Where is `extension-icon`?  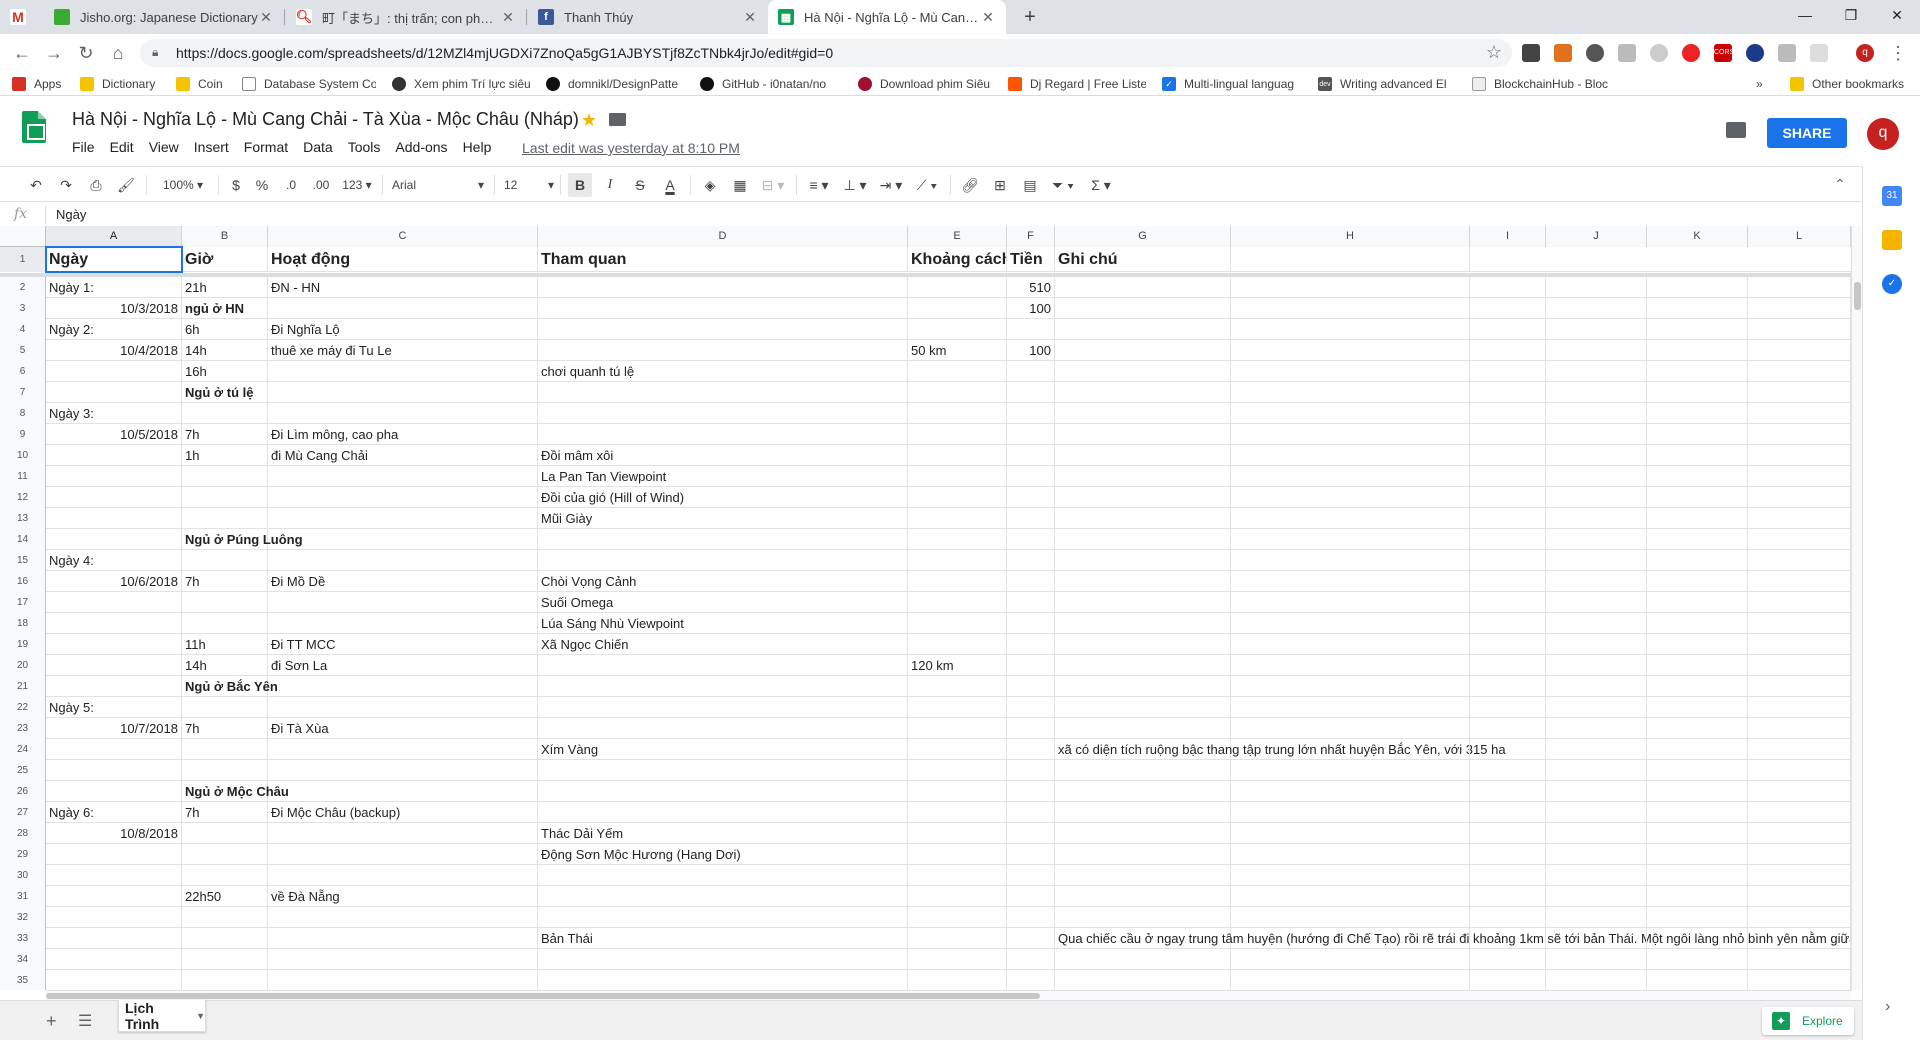 extension-icon is located at coordinates (1563, 53).